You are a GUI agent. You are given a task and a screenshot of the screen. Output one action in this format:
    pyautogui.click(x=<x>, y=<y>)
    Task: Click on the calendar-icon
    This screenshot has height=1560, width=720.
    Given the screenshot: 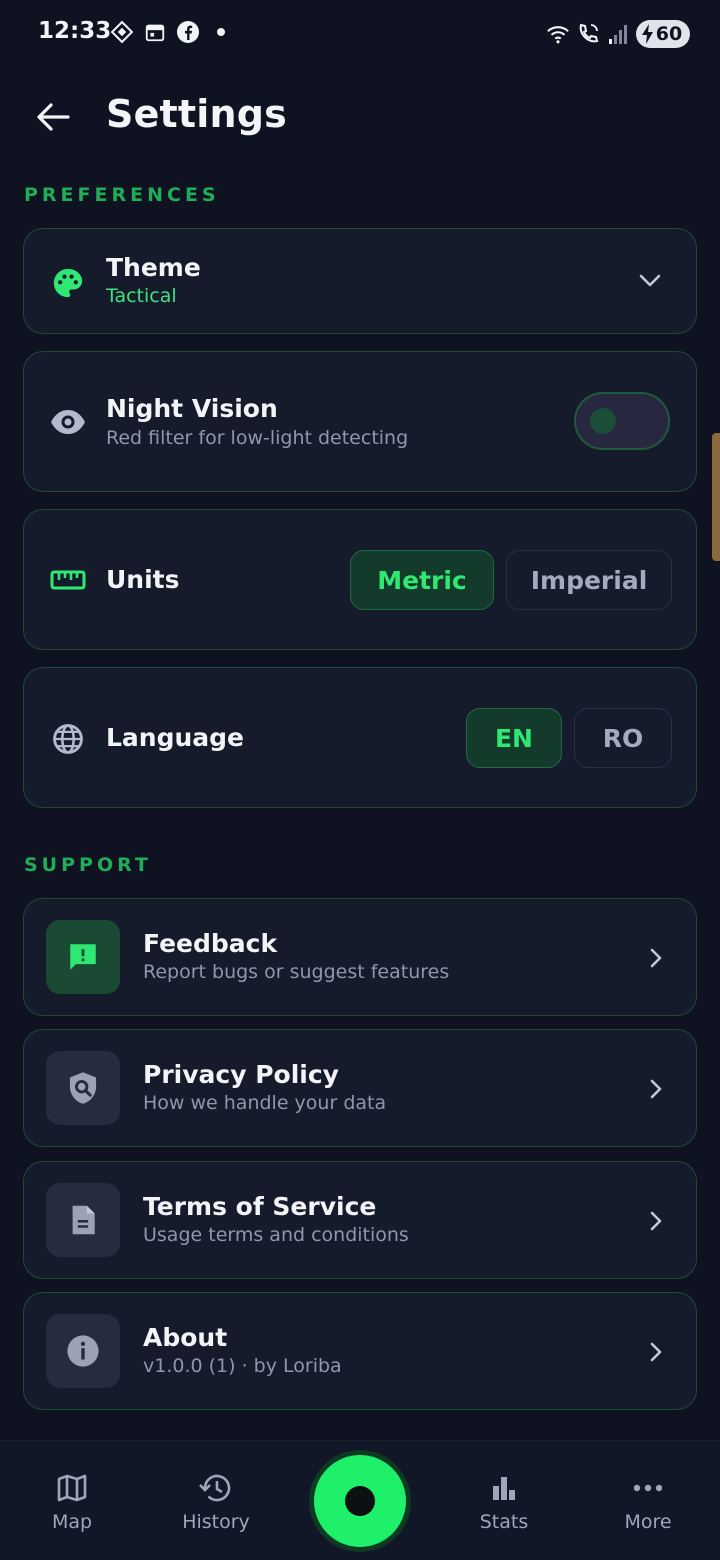 What is the action you would take?
    pyautogui.click(x=155, y=32)
    